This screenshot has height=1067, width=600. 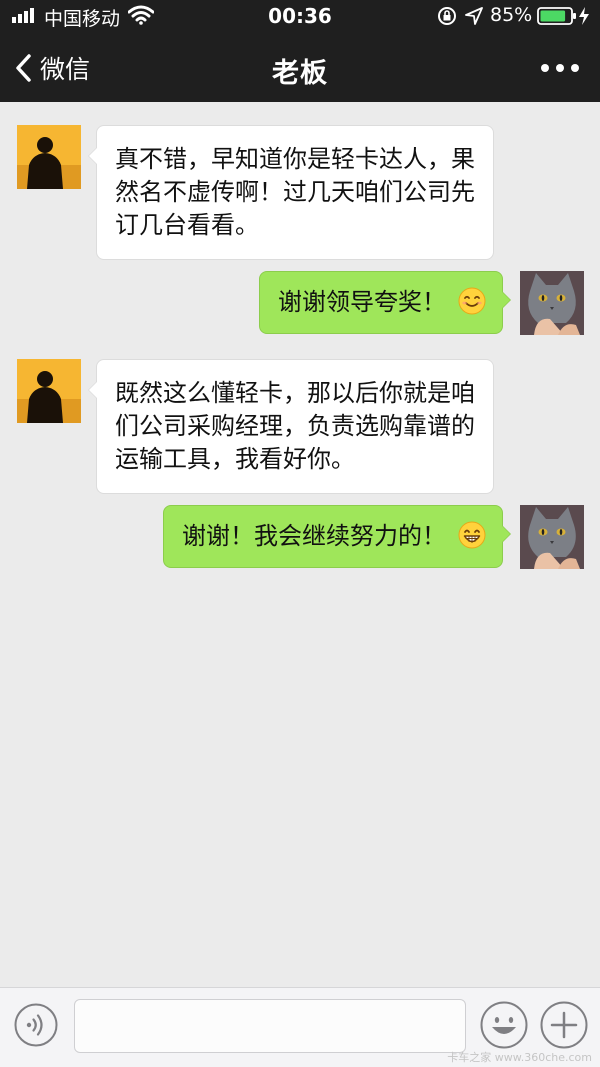 I want to click on rotation-lock-icon, so click(x=447, y=16).